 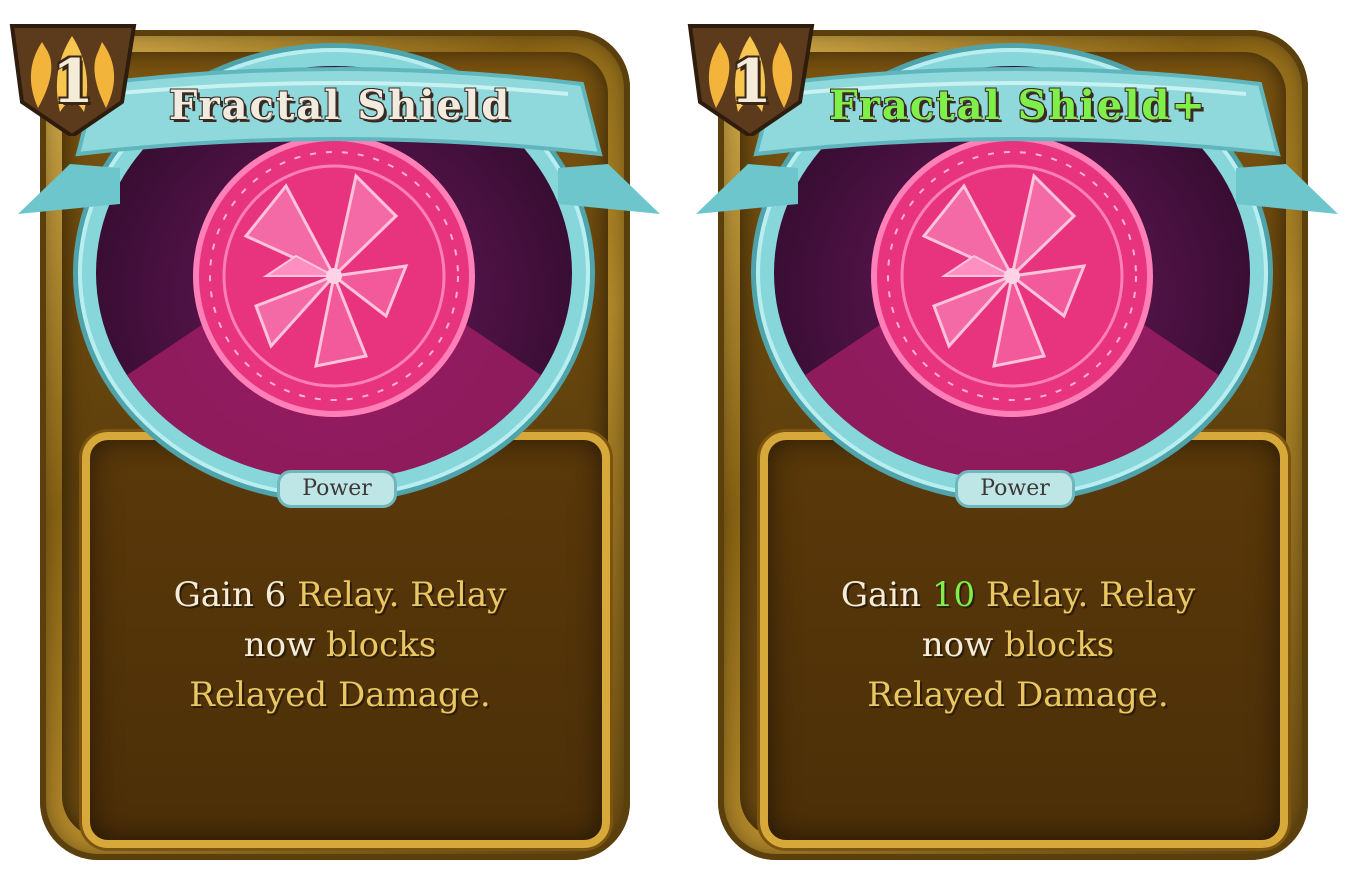 What do you see at coordinates (953, 595) in the screenshot?
I see `desc-amount: 10` at bounding box center [953, 595].